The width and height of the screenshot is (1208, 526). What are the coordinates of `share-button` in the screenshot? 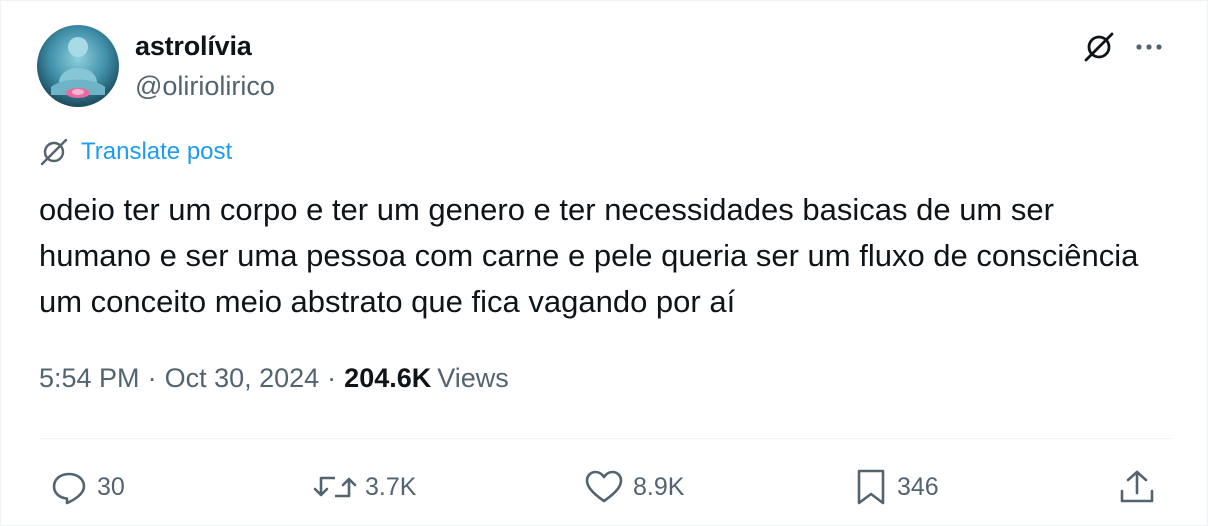 It's located at (1137, 487).